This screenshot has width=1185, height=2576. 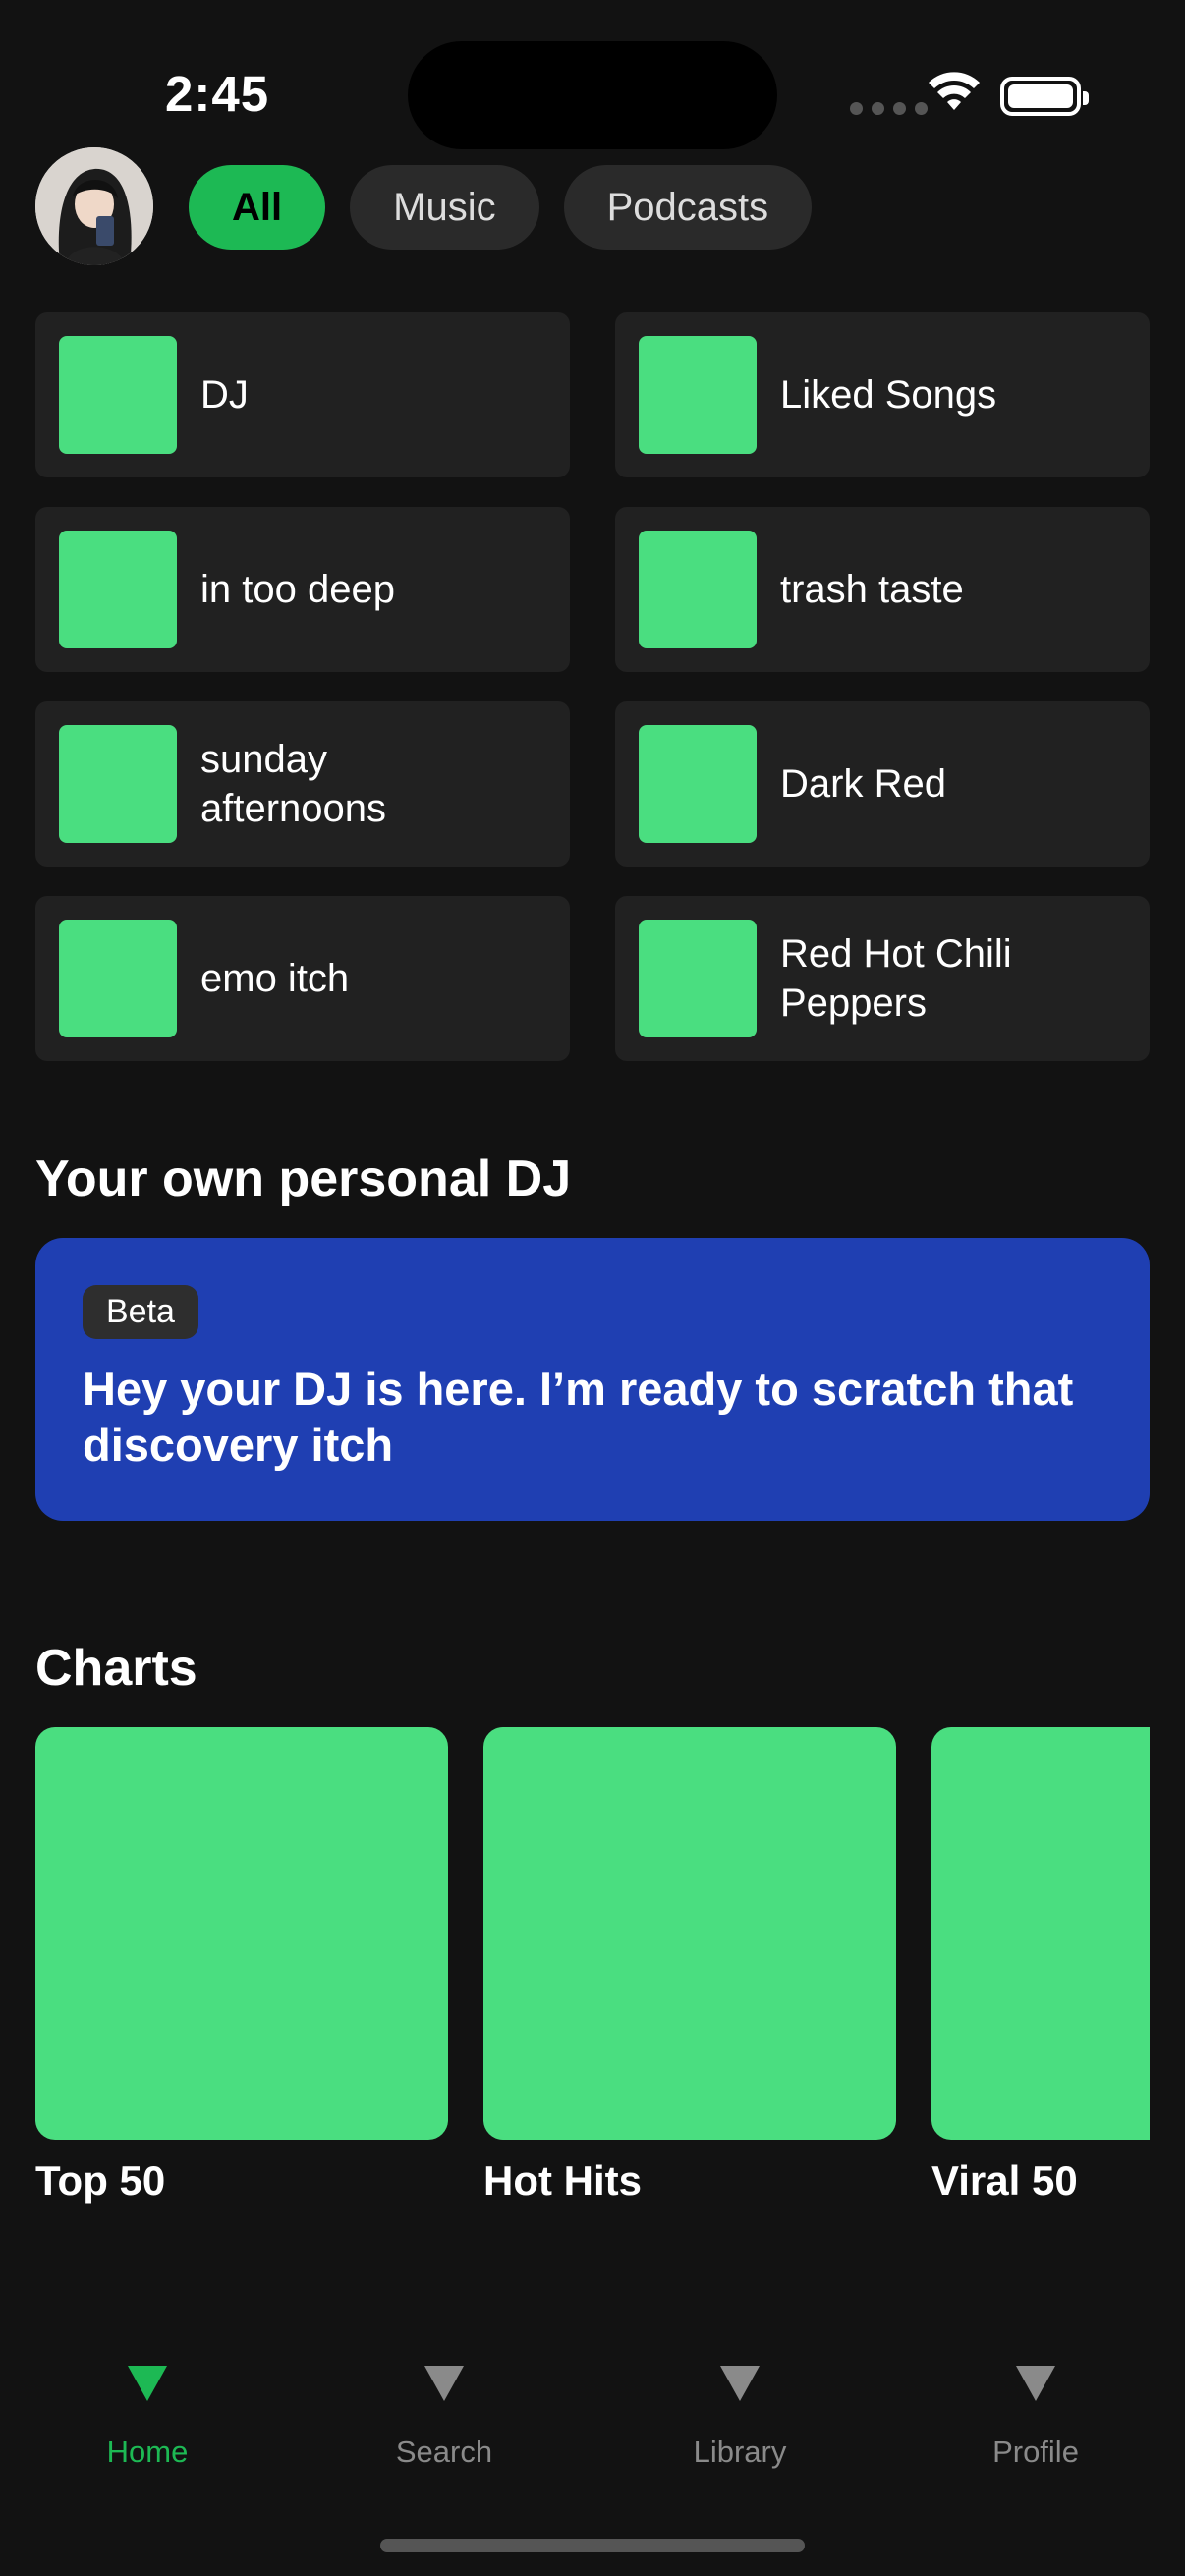 I want to click on cellular-signal-icon, so click(x=889, y=108).